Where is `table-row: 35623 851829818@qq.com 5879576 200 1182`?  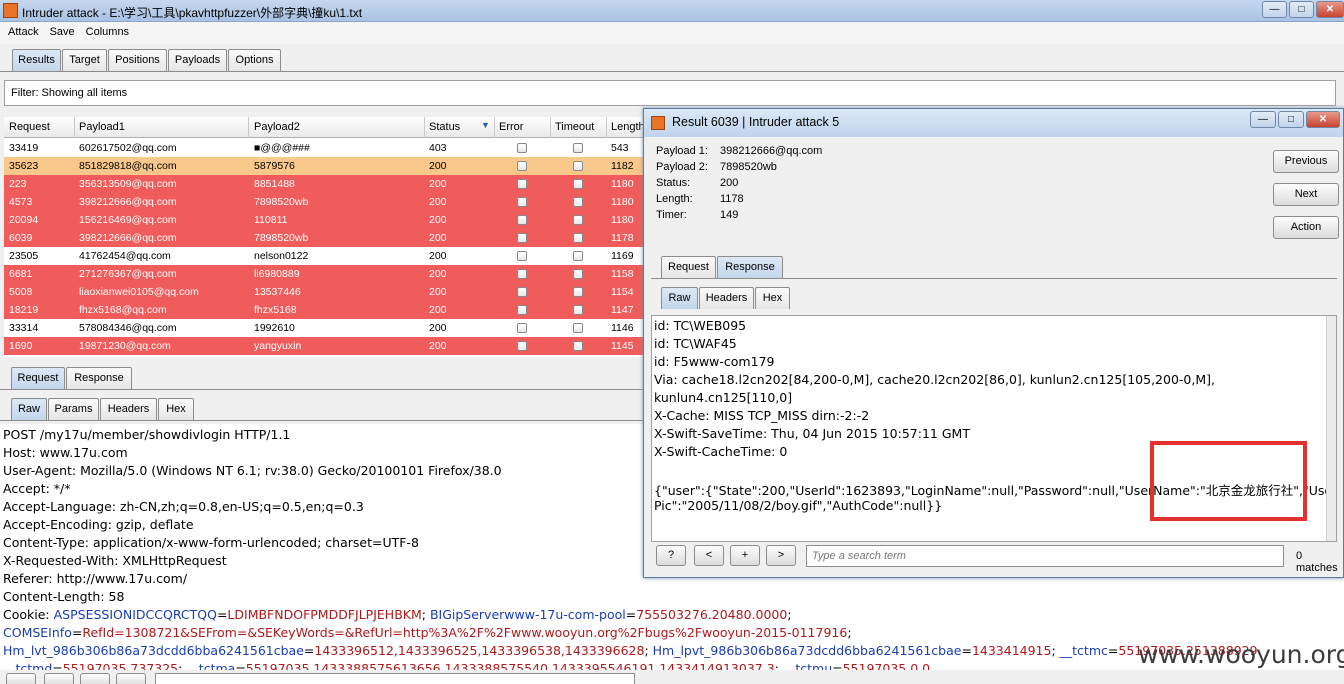
table-row: 35623 851829818@qq.com 5879576 200 1182 is located at coordinates (324, 166).